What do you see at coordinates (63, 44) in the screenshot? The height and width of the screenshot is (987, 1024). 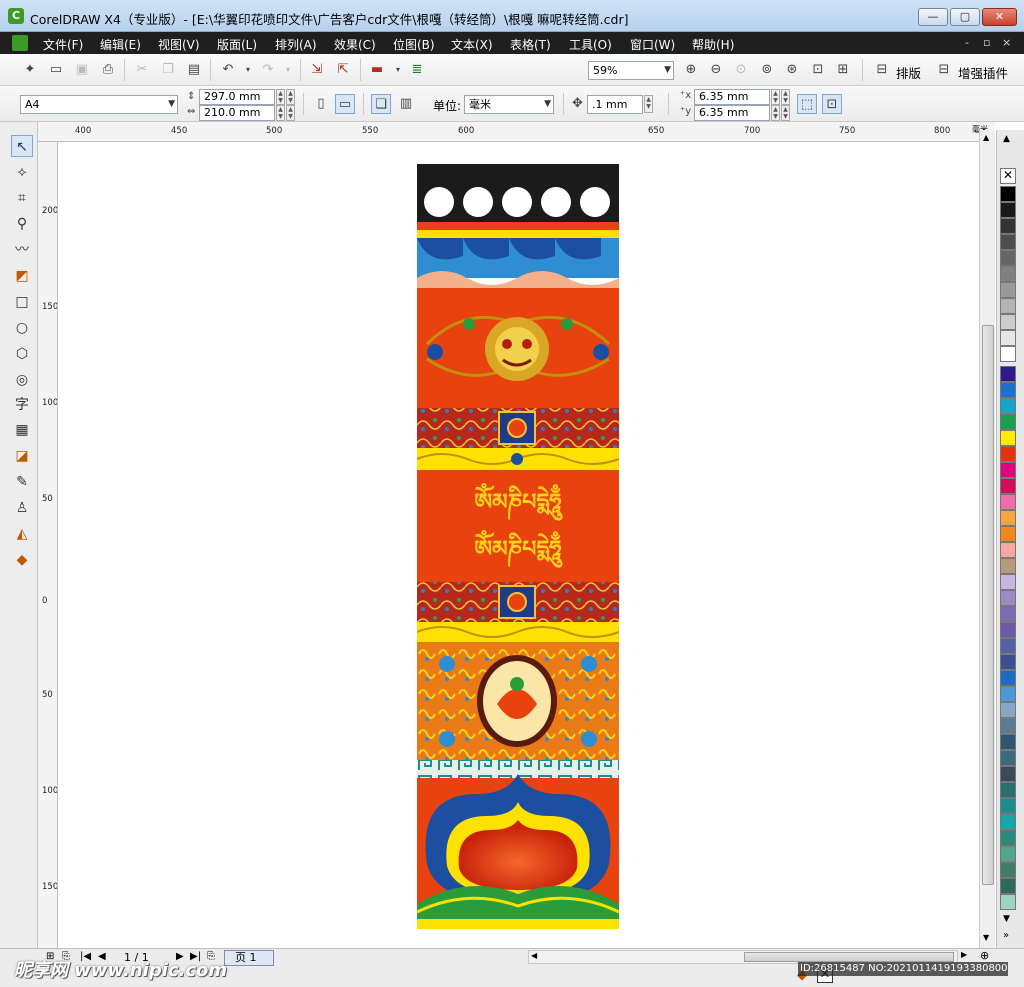 I see `menu-file: 文件(F)` at bounding box center [63, 44].